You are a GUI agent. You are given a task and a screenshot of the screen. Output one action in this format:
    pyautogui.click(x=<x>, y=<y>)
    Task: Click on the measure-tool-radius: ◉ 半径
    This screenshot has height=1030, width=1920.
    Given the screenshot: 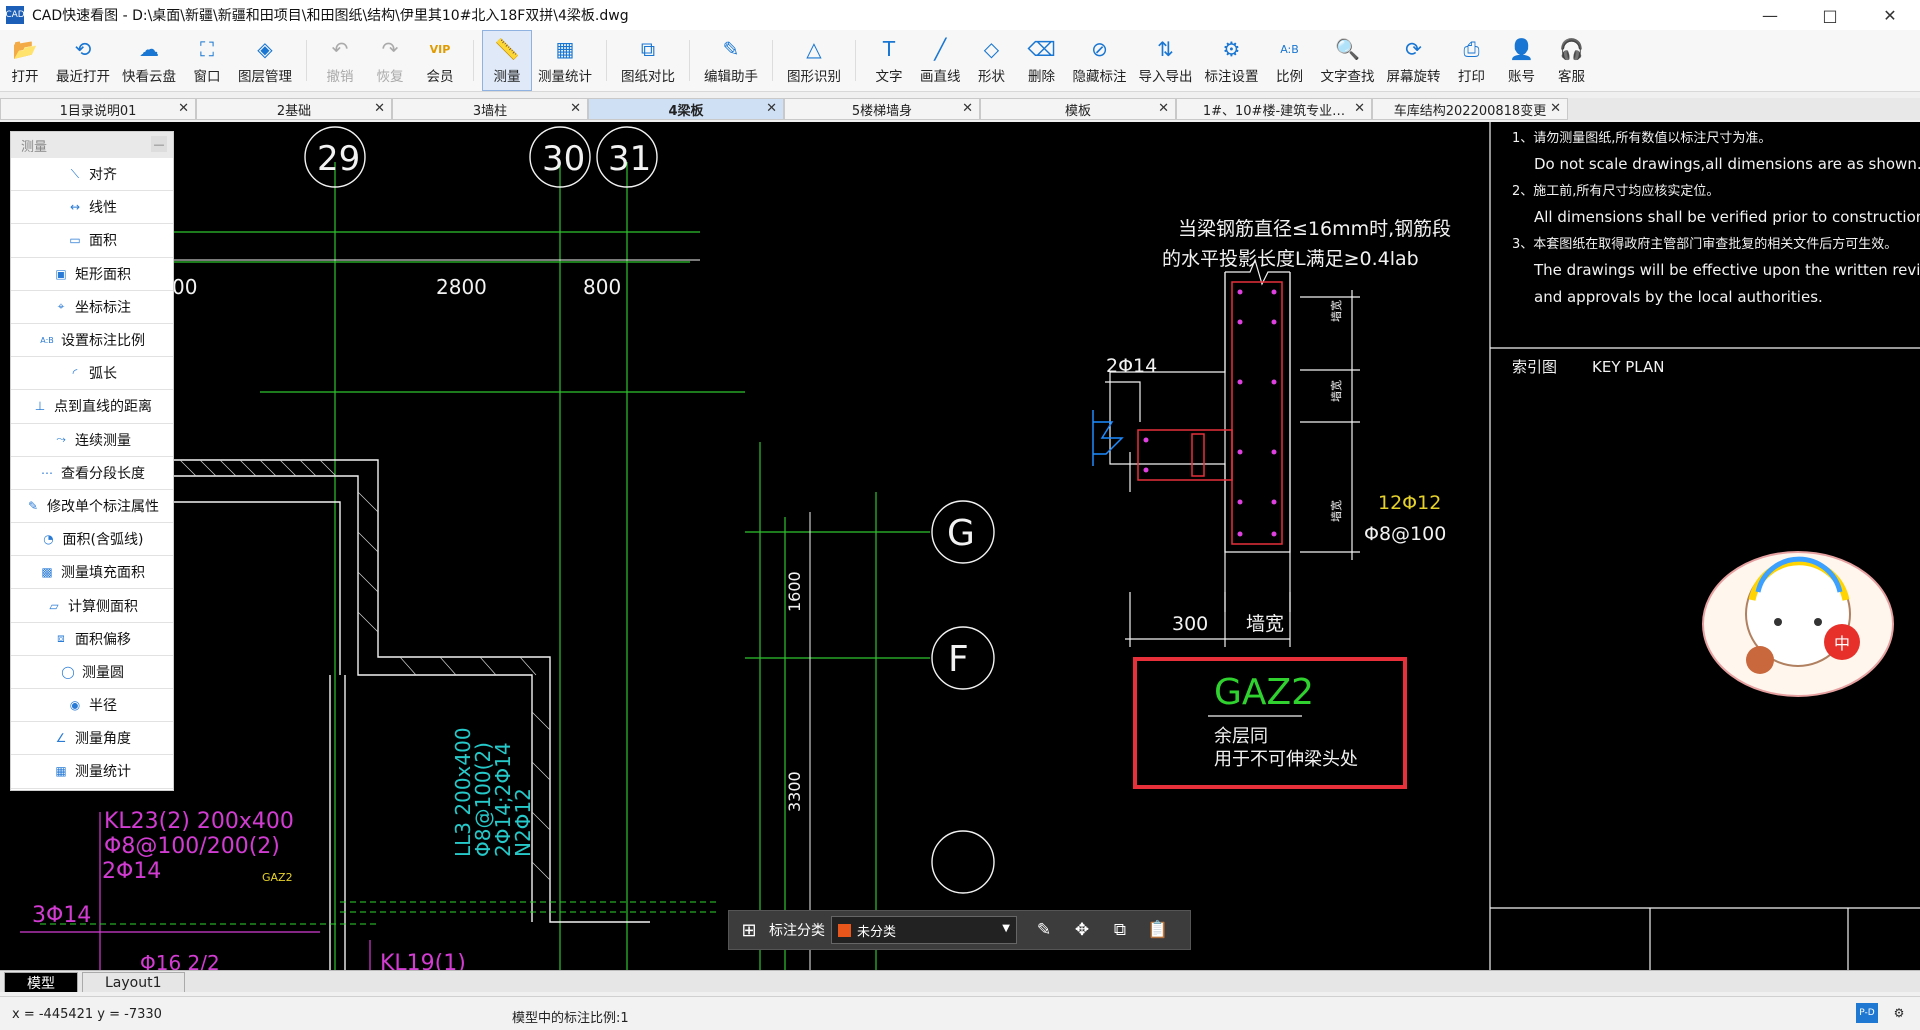 What is the action you would take?
    pyautogui.click(x=92, y=706)
    